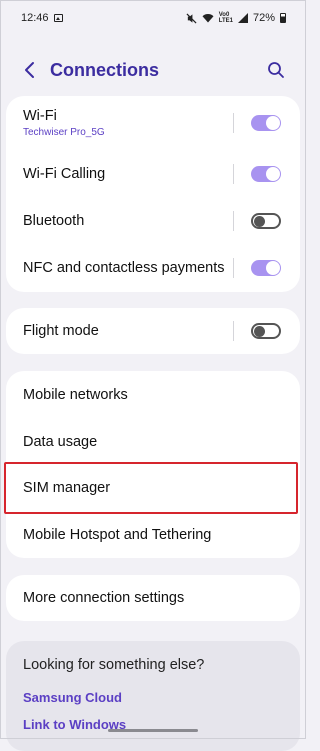 This screenshot has height=751, width=320. Describe the element at coordinates (40, 116) in the screenshot. I see `wifi-label: Wi-Fi` at that location.